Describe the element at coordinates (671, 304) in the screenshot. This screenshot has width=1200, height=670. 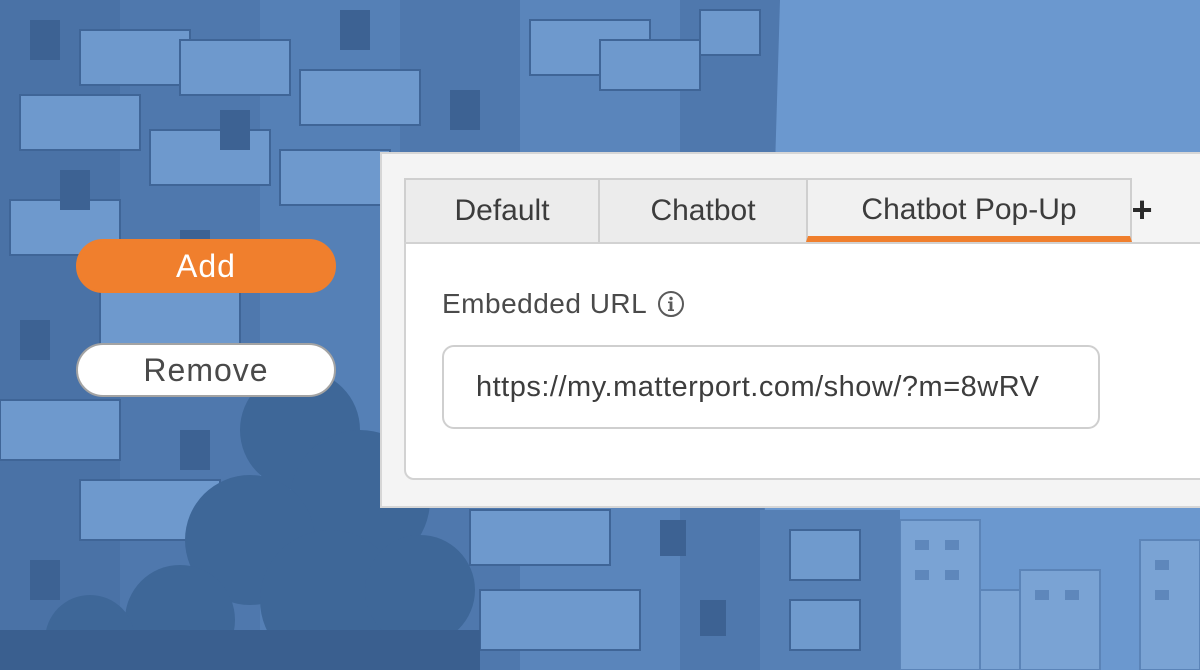
I see `info-circle-icon` at that location.